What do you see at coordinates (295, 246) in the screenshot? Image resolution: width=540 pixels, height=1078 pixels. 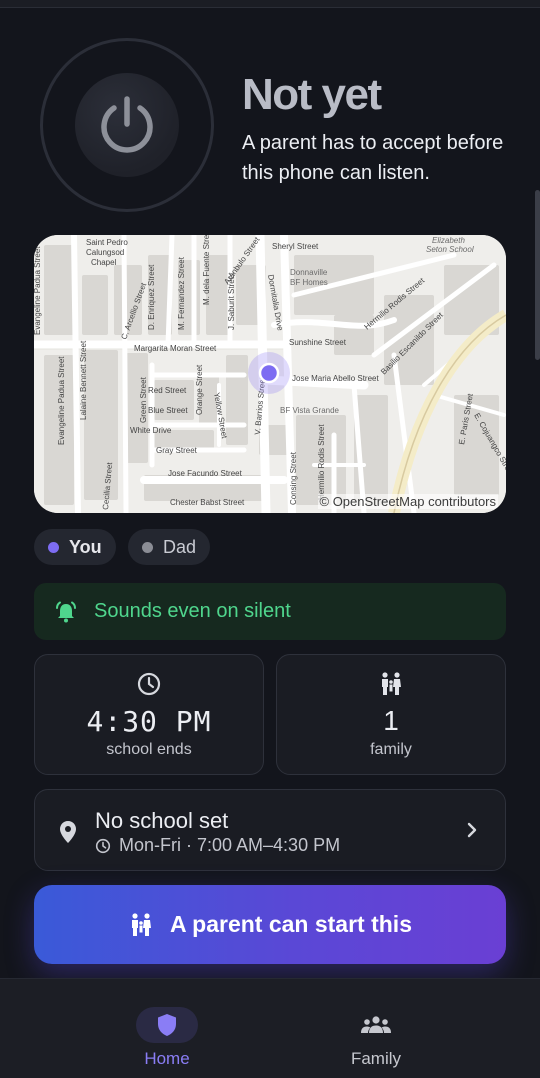 I see `svg-text: Sheryl Street` at bounding box center [295, 246].